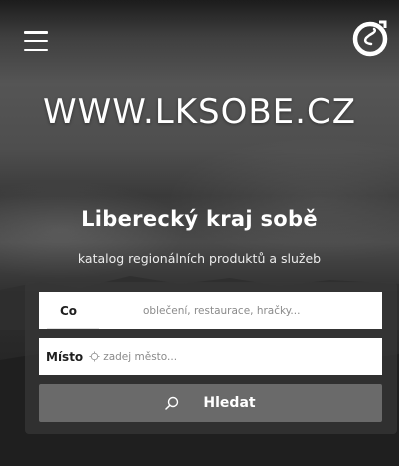  I want to click on page-title: Liberecký kraj sobě, so click(199, 219).